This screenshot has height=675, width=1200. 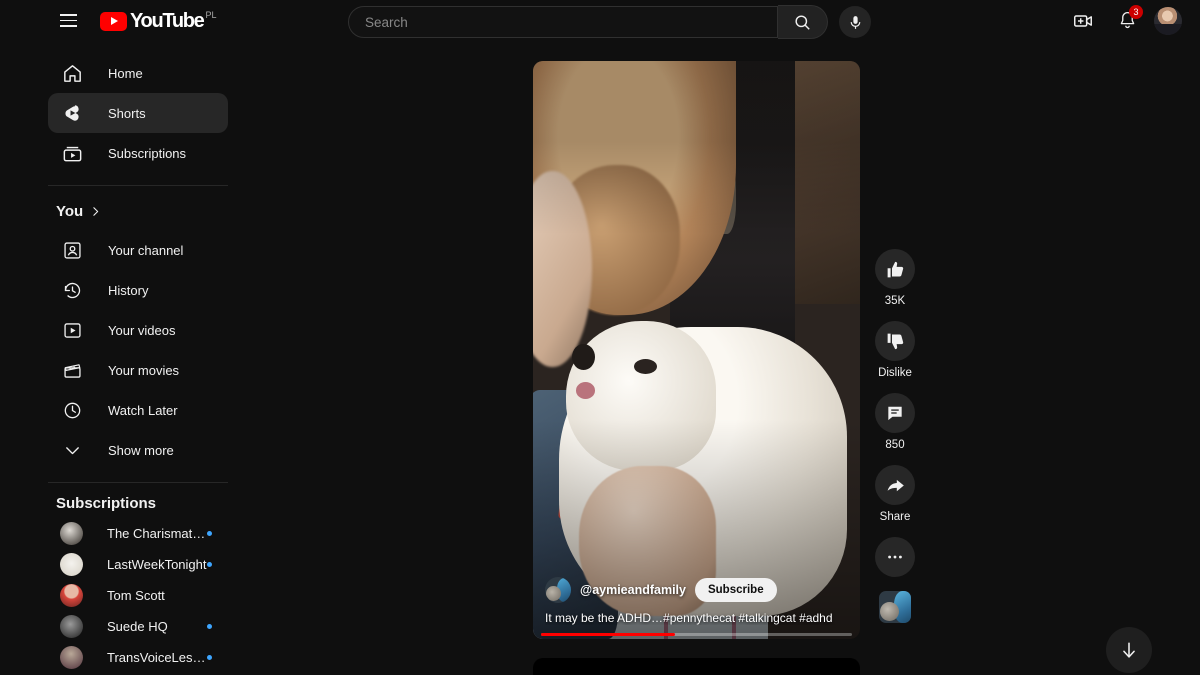 I want to click on sidebar-item-show-more: Show more, so click(x=138, y=450).